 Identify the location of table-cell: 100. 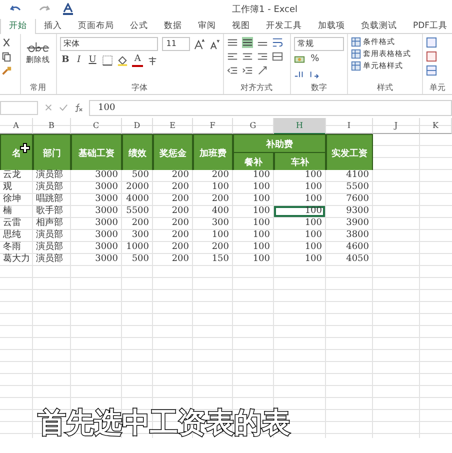
(300, 212).